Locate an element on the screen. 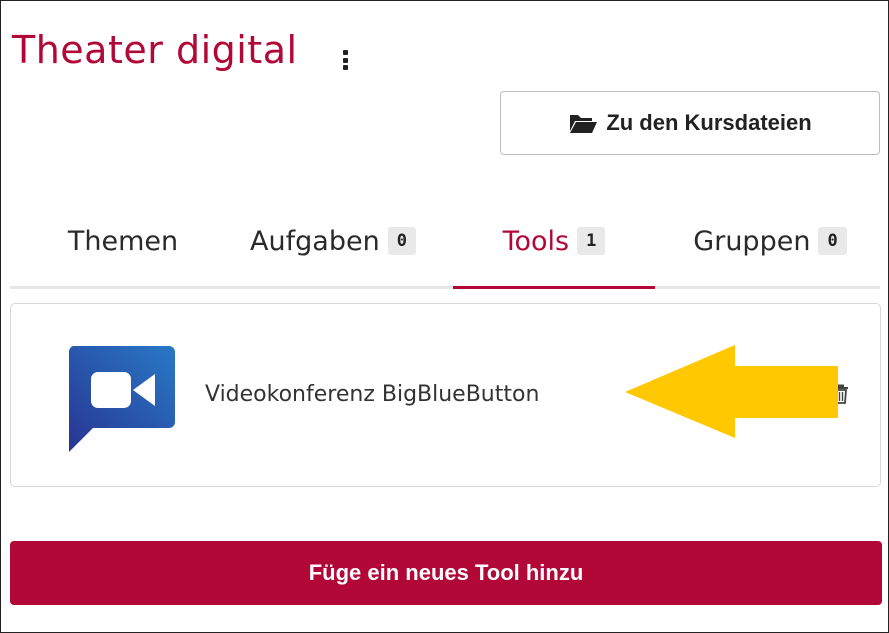 Image resolution: width=889 pixels, height=633 pixels. course-files-label: Zu den Kursdateien is located at coordinates (709, 122).